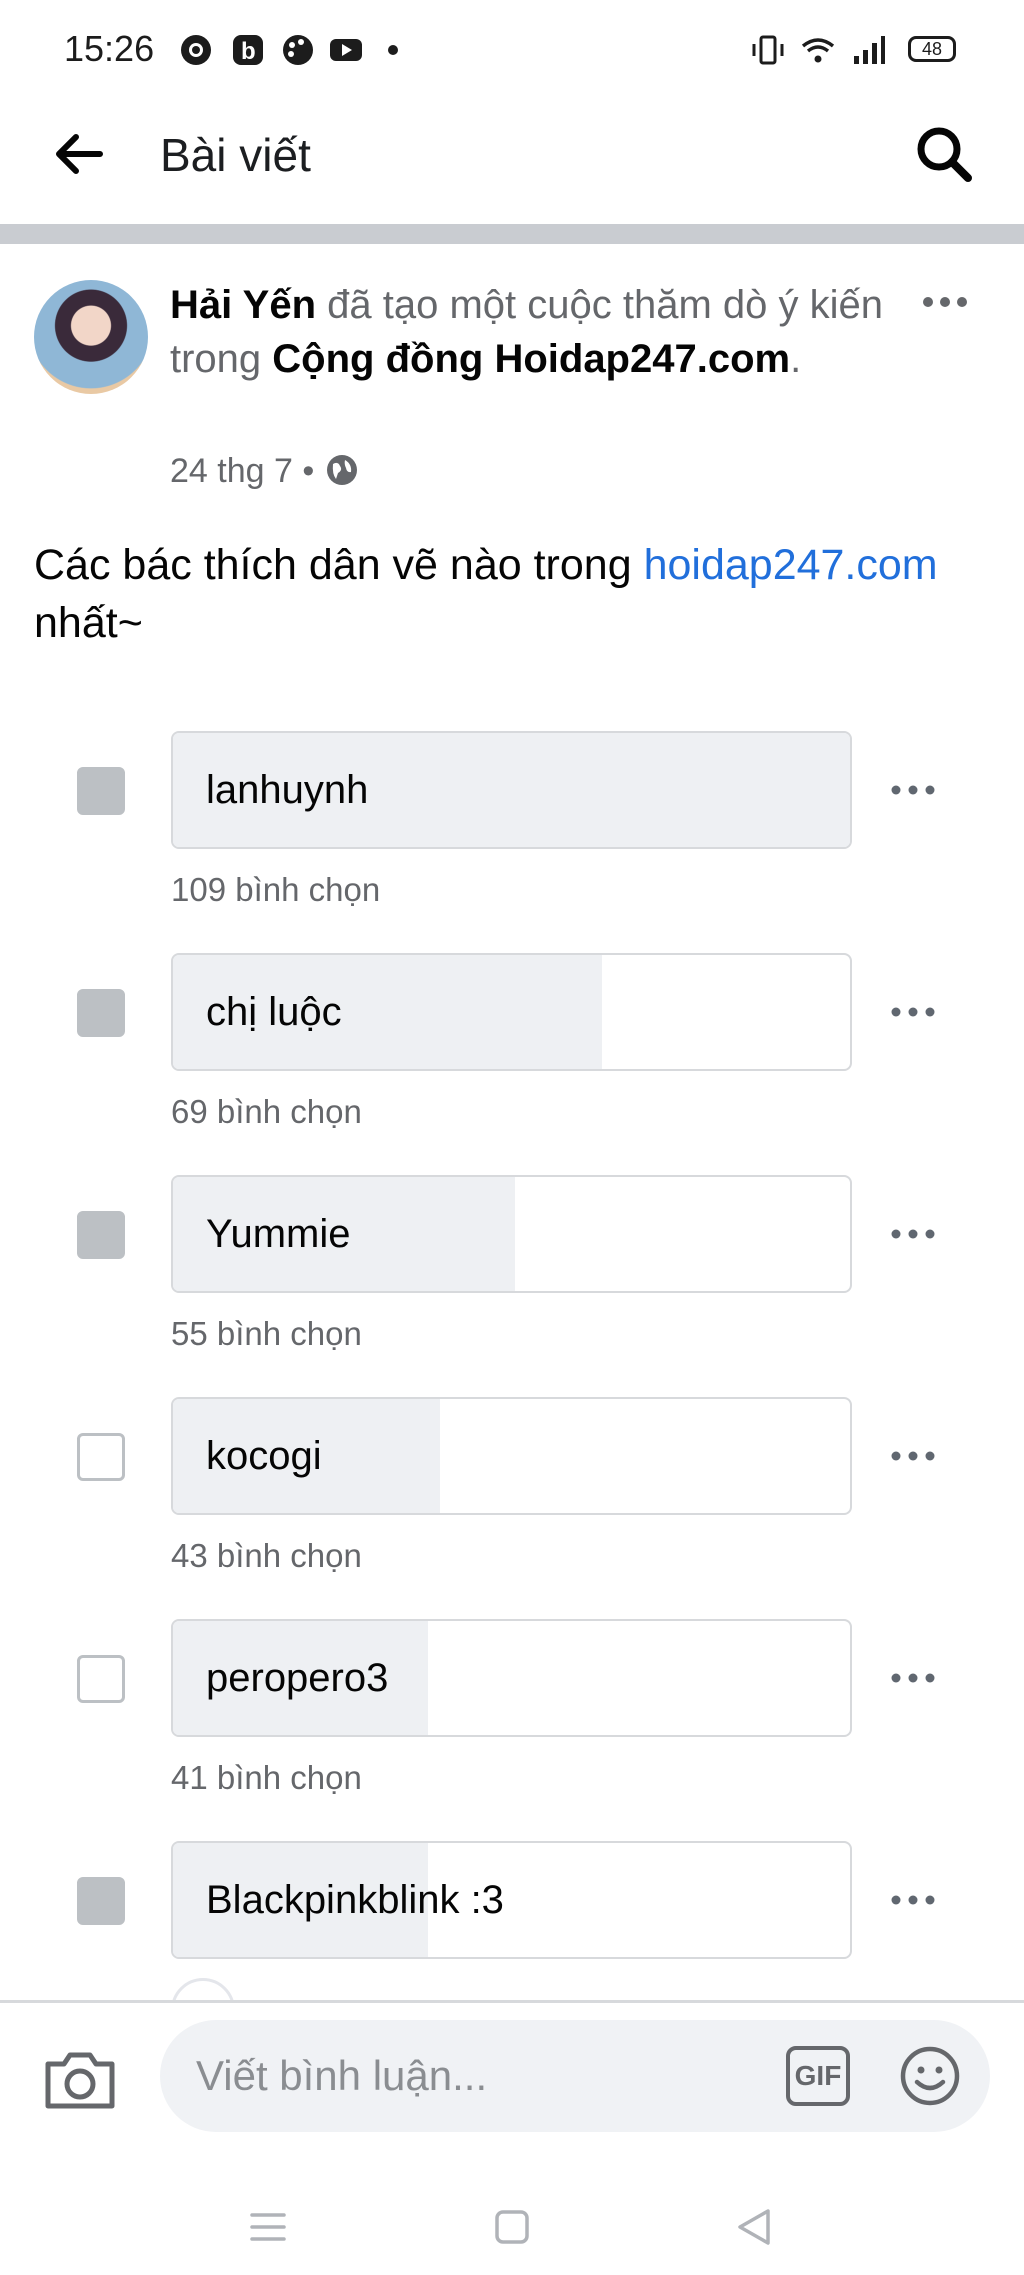 The height and width of the screenshot is (2275, 1024). Describe the element at coordinates (791, 565) in the screenshot. I see `post-link: hoidap247.com` at that location.